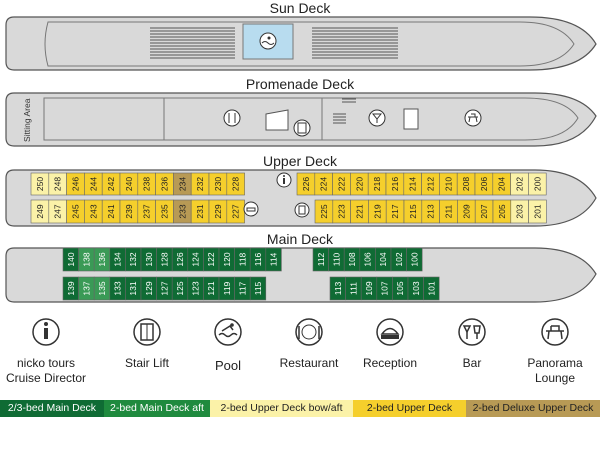  I want to click on cabin-247: 247, so click(57, 211).